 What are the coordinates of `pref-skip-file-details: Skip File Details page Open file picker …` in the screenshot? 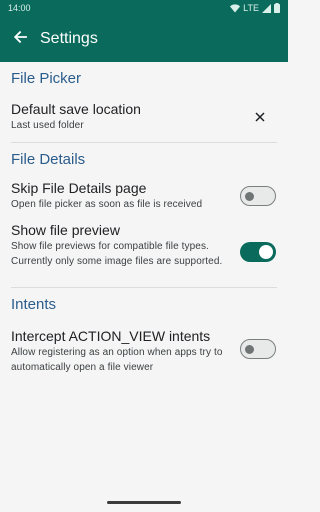 It's located at (144, 196).